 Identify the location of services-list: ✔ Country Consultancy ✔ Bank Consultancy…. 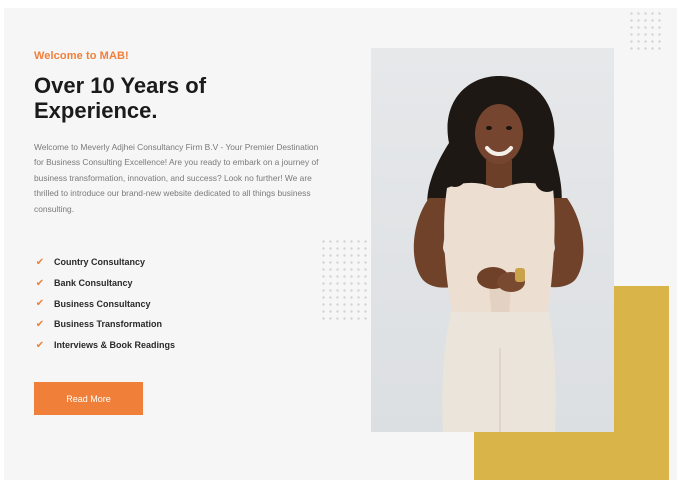
(104, 303).